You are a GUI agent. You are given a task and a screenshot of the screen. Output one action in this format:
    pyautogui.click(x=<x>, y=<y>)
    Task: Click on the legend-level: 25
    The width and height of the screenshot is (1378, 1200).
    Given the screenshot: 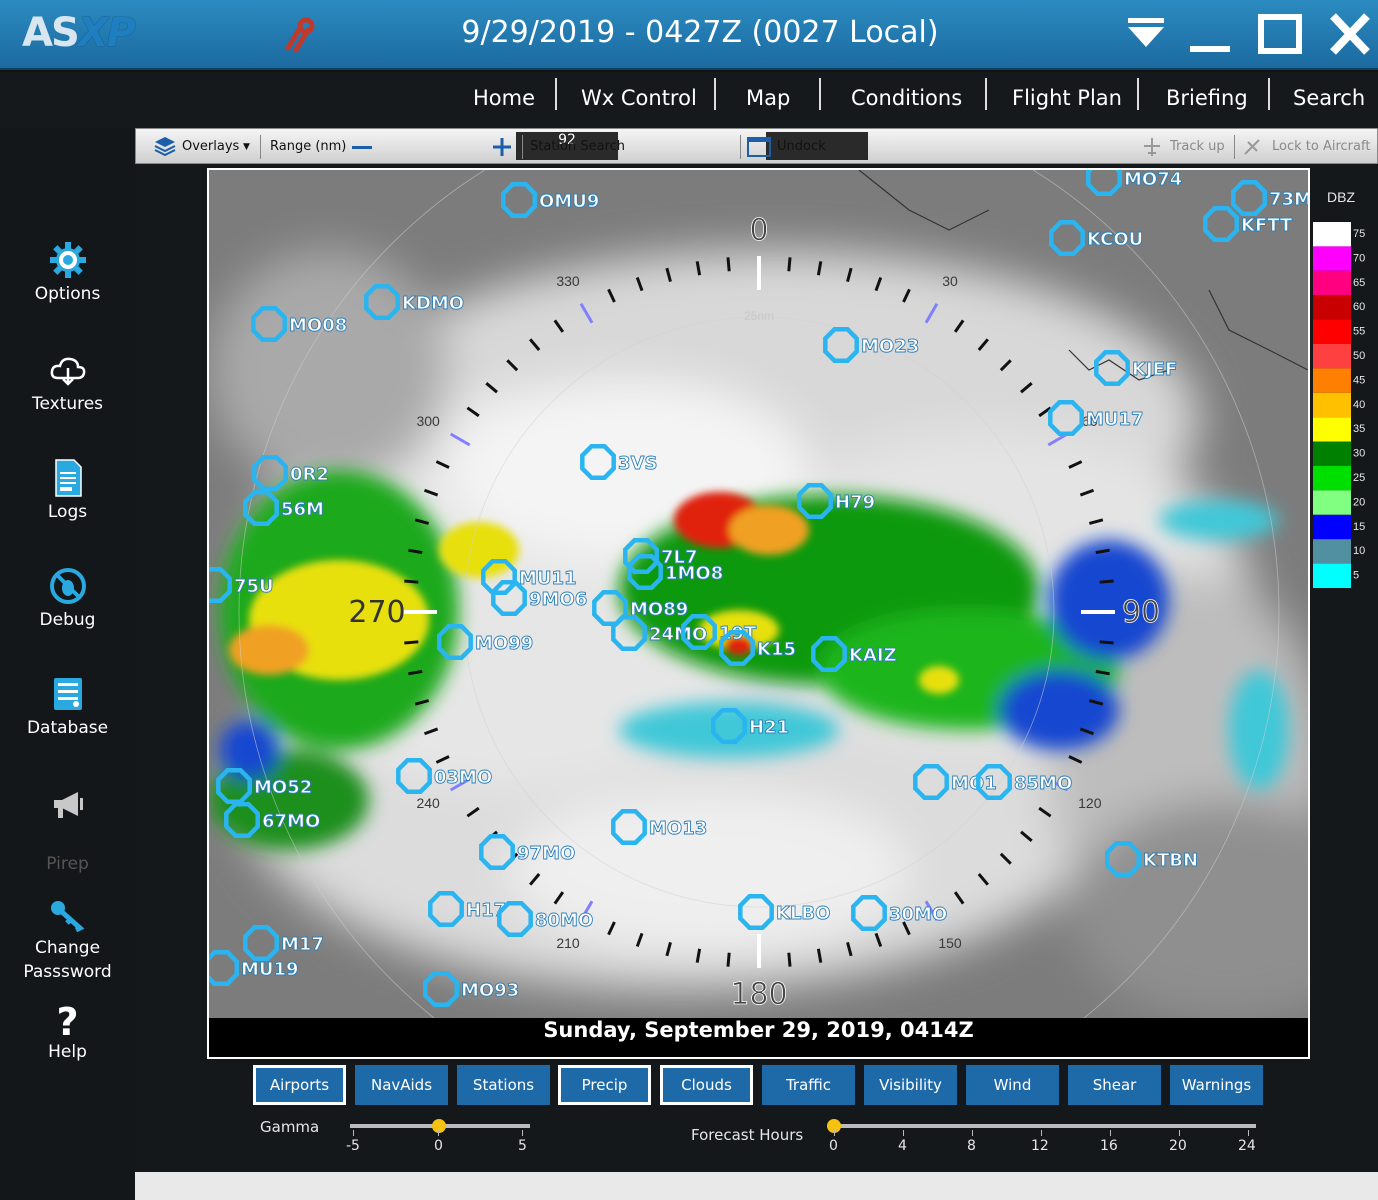 What is the action you would take?
    pyautogui.click(x=1359, y=478)
    